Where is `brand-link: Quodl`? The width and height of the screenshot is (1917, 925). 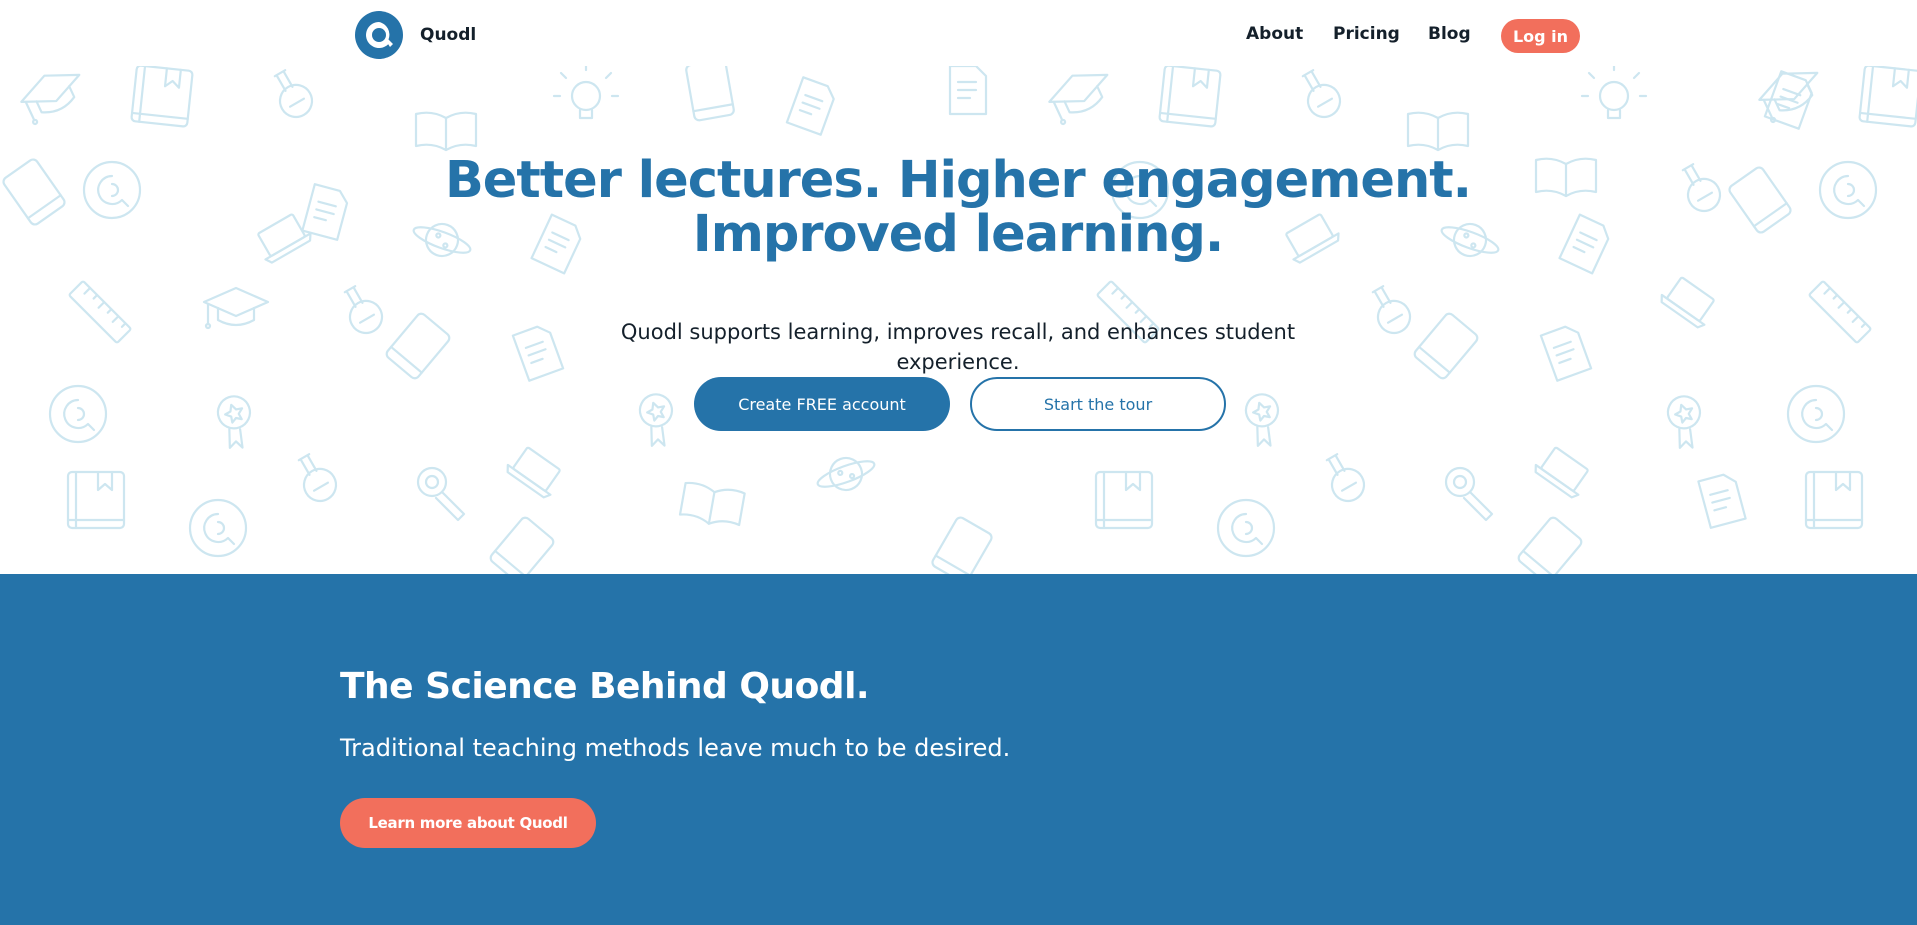
brand-link: Quodl is located at coordinates (415, 35).